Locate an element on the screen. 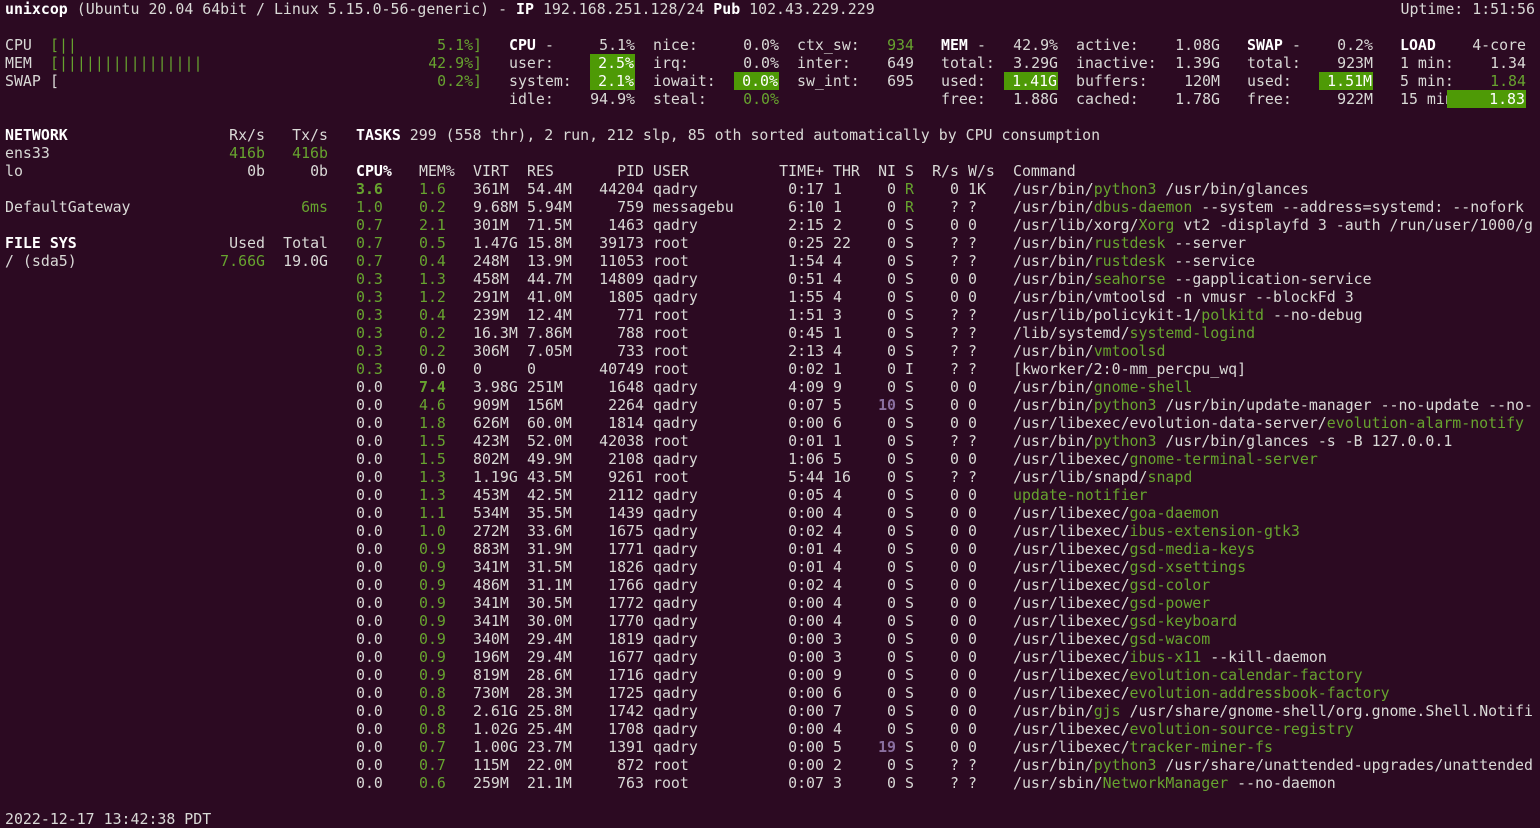 The image size is (1540, 828). process-res: 12.4M is located at coordinates (549, 315).